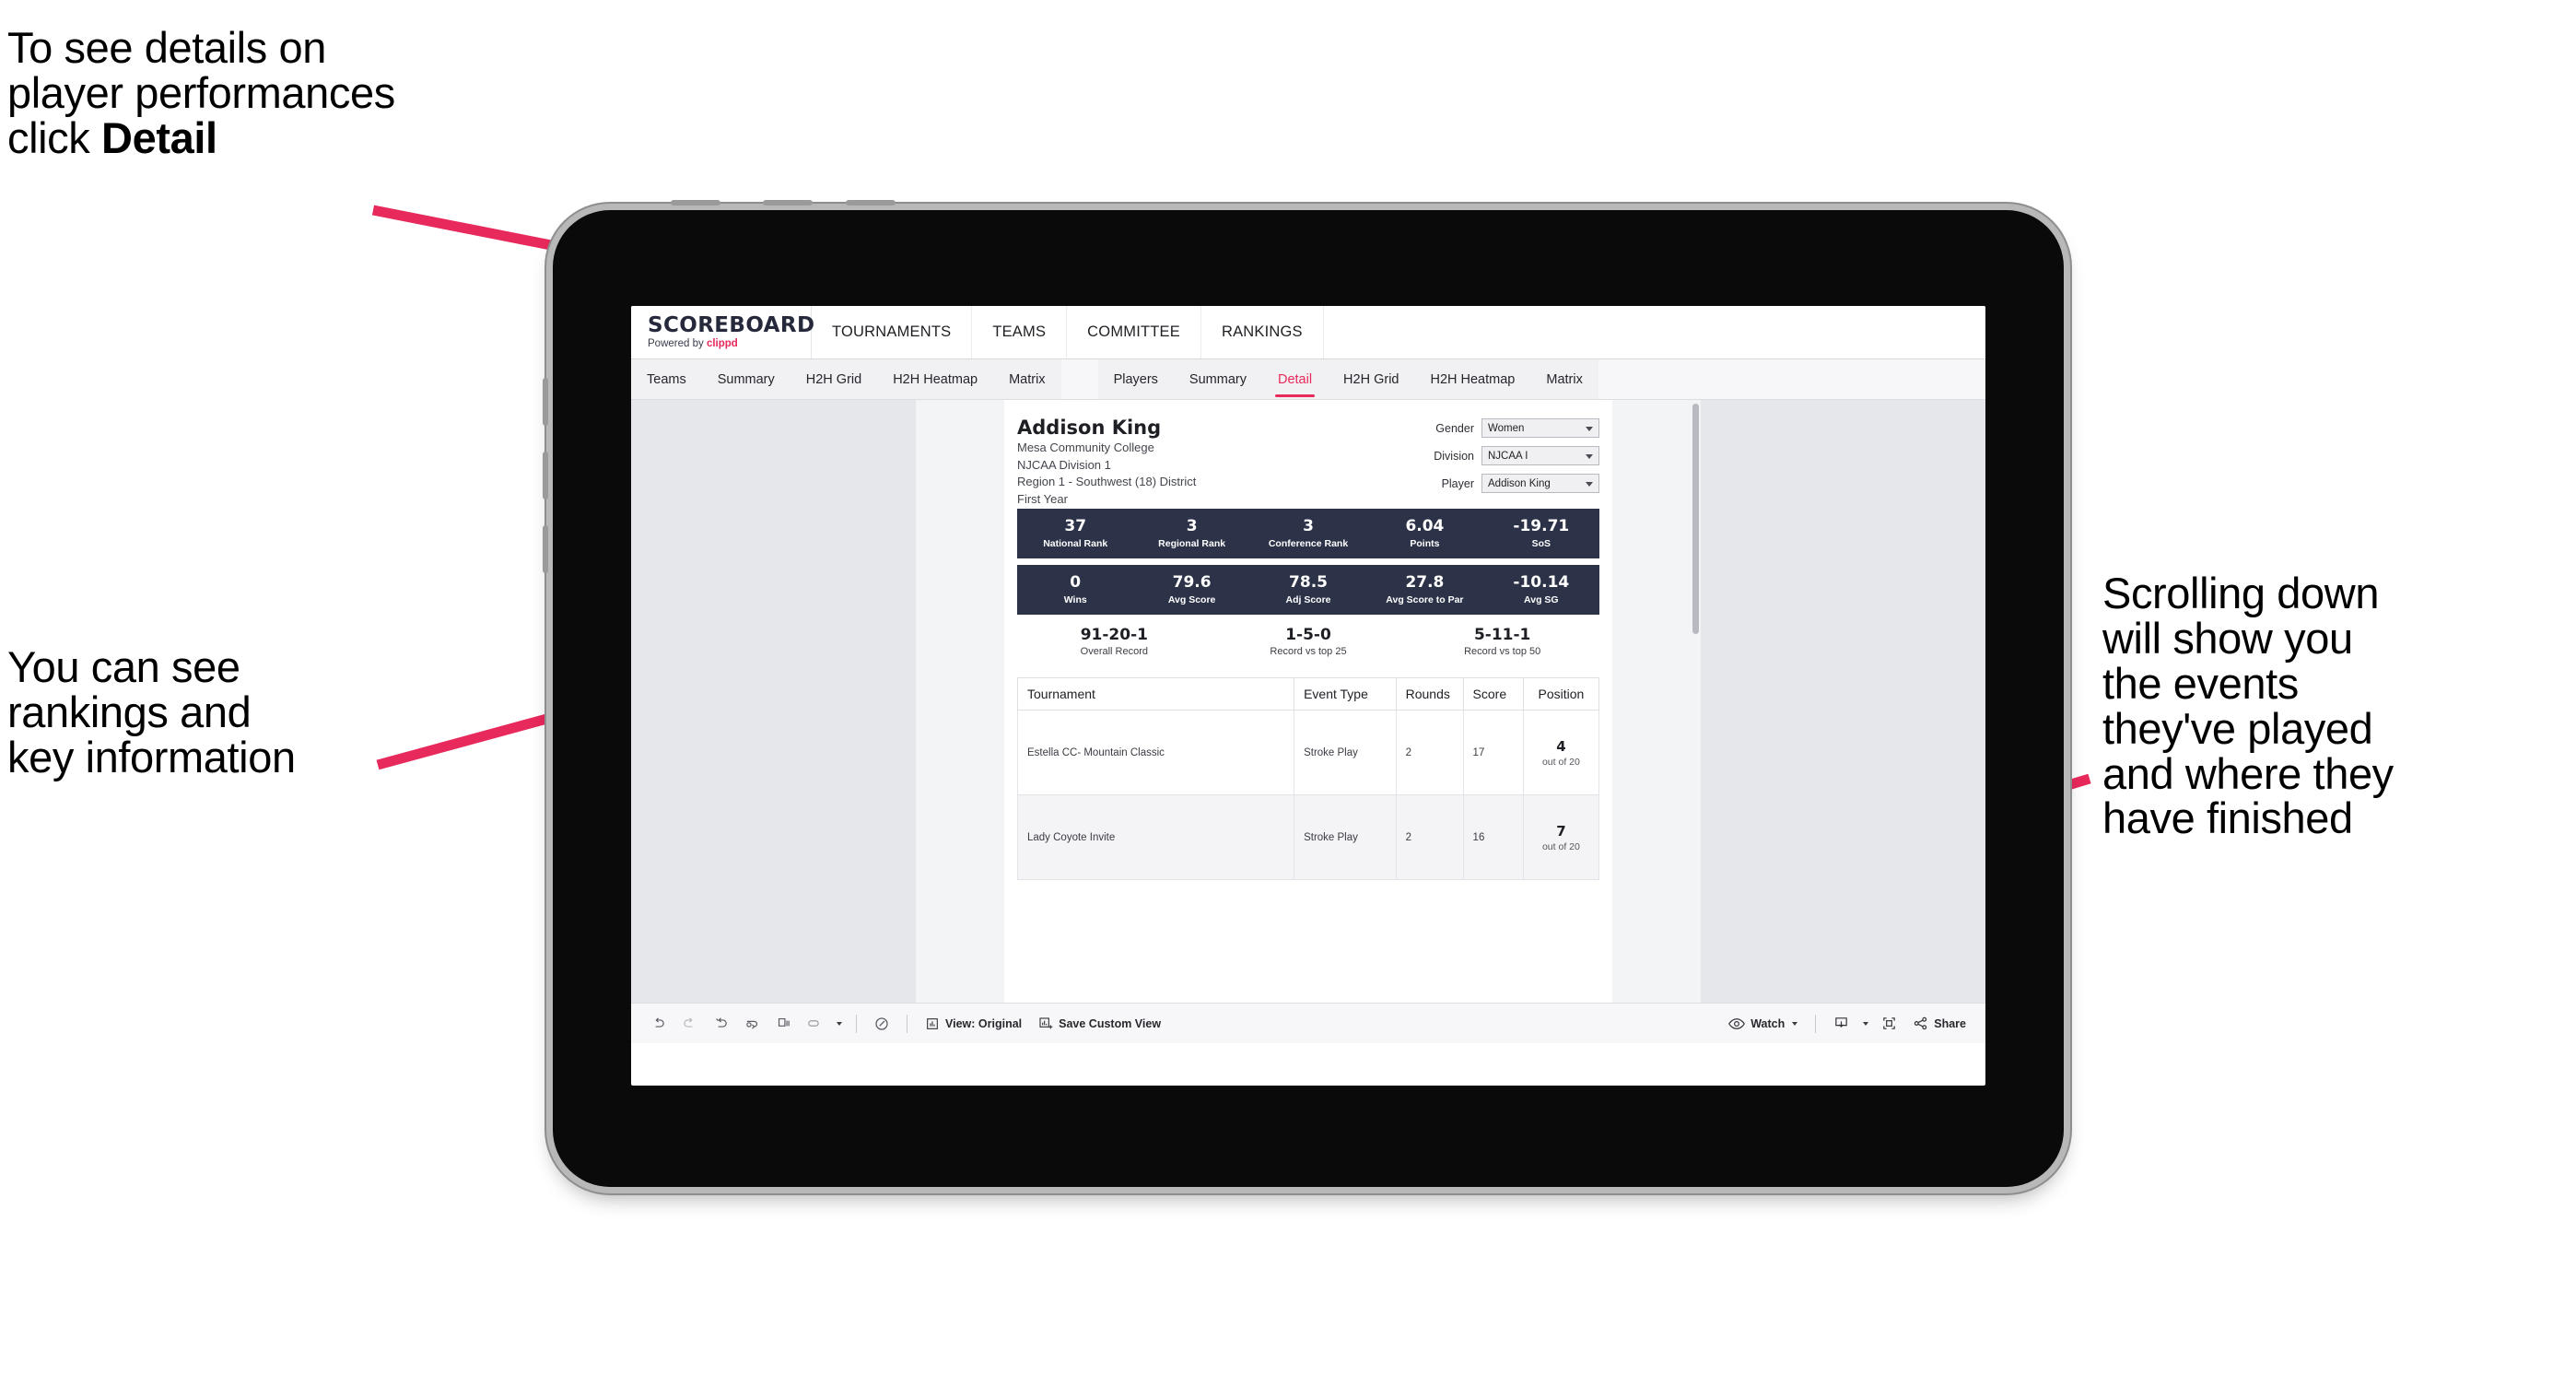  What do you see at coordinates (1457, 483) in the screenshot?
I see `filter-player-label: Player` at bounding box center [1457, 483].